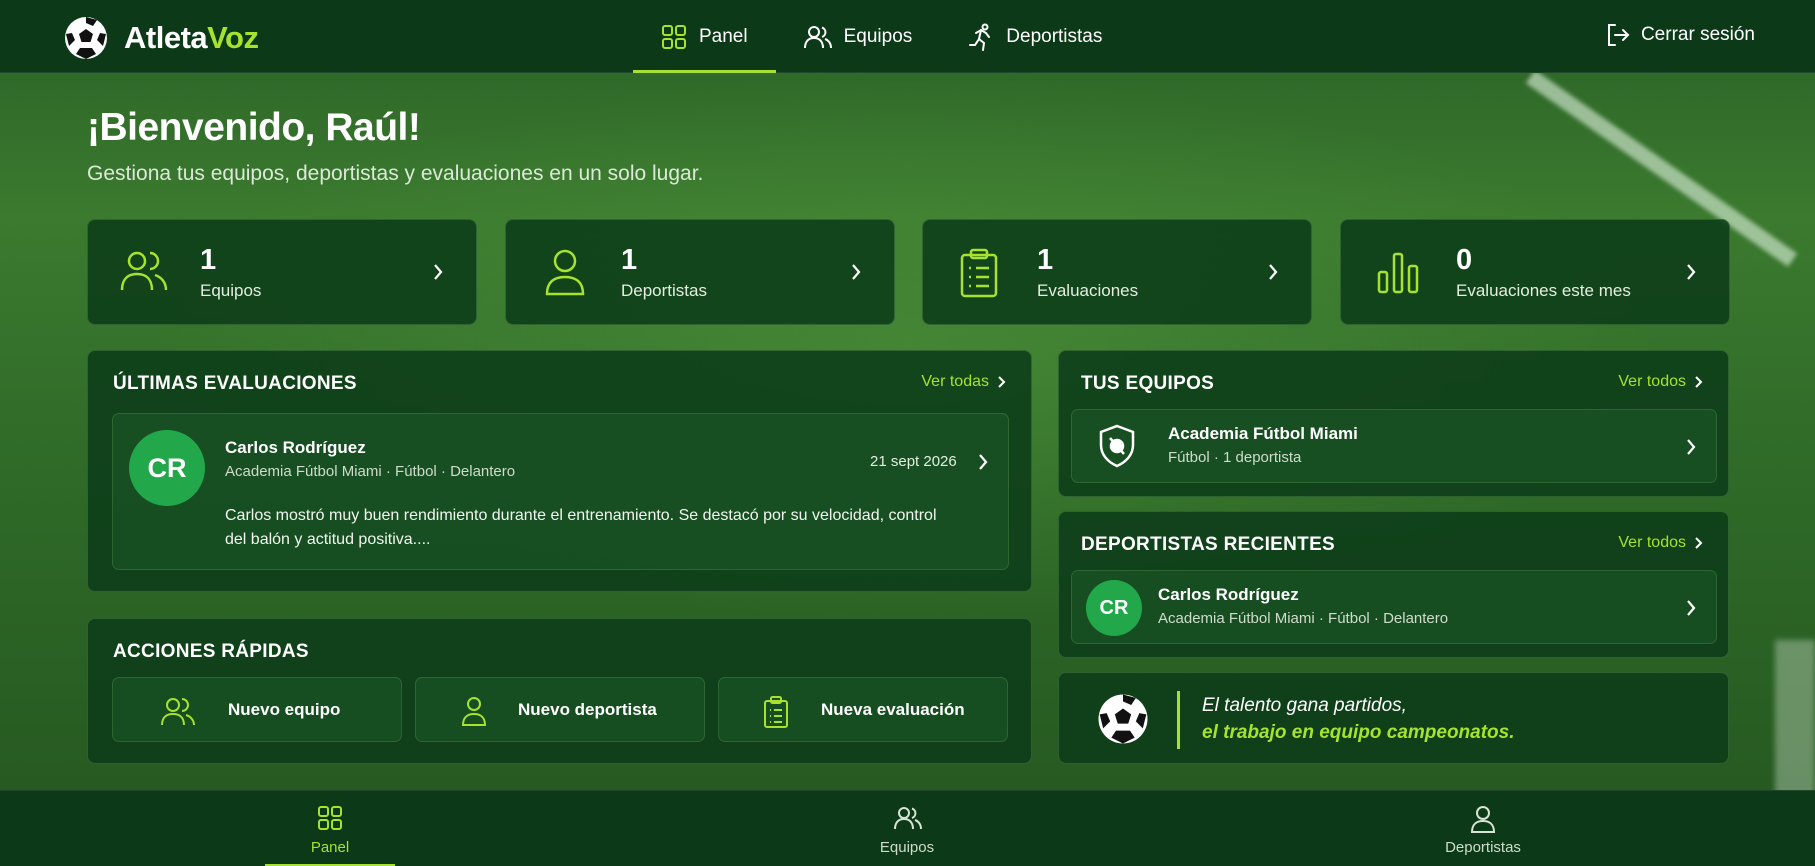  I want to click on section-title: DEPORTISTAS RECIENTES, so click(1208, 544).